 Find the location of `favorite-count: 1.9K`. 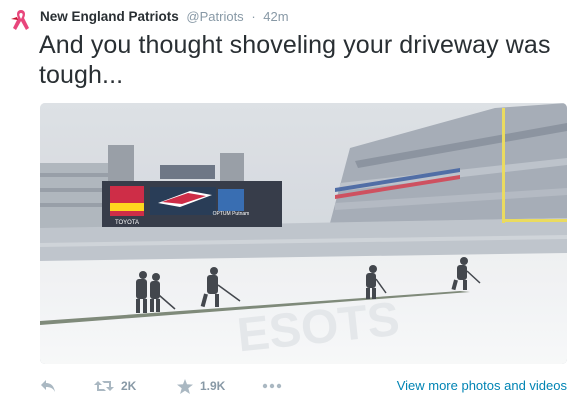

favorite-count: 1.9K is located at coordinates (213, 386).